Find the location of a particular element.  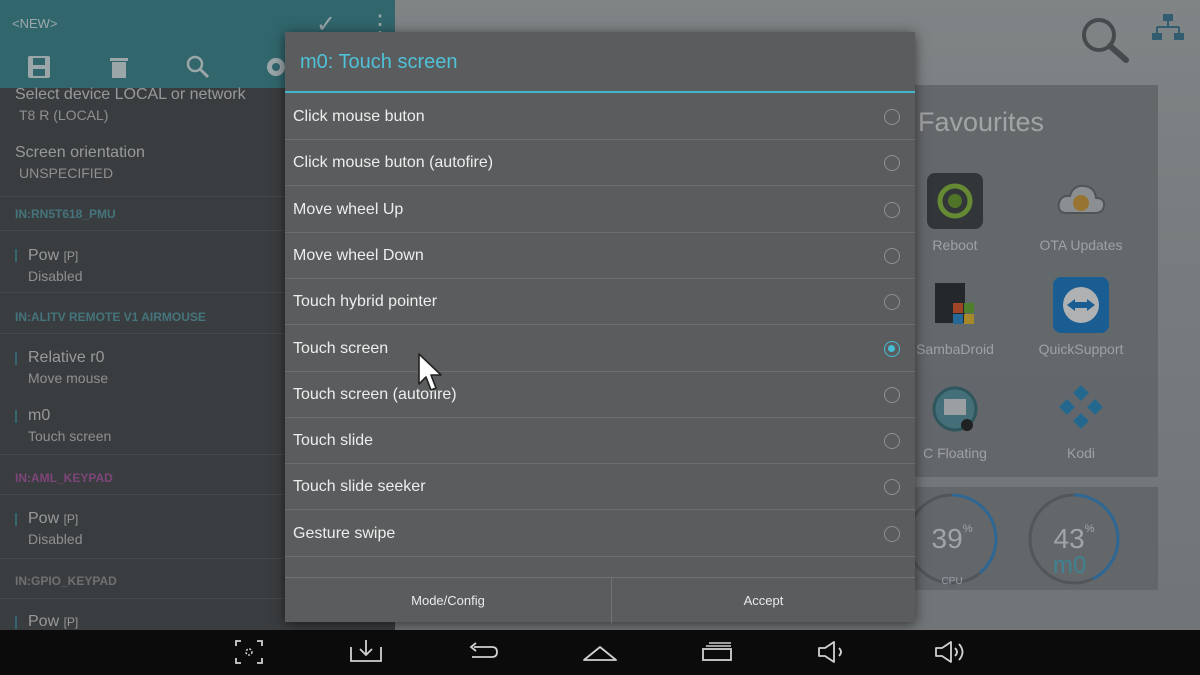

dialog-title: m0: Touch screen is located at coordinates (379, 62).